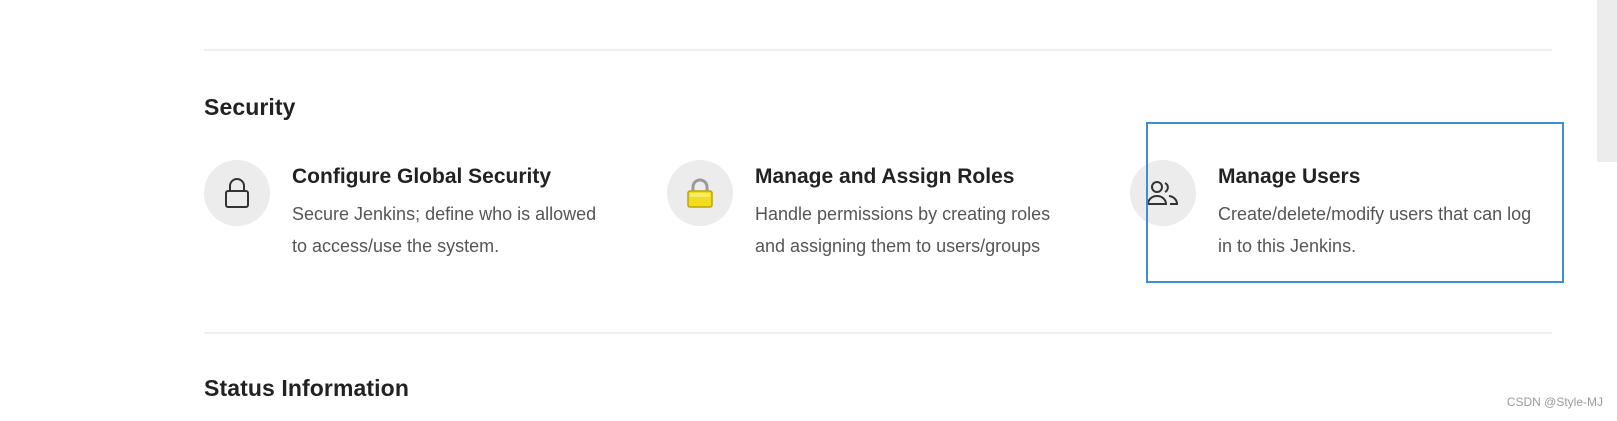  I want to click on watermark: CSDN @Style-MJ, so click(1554, 402).